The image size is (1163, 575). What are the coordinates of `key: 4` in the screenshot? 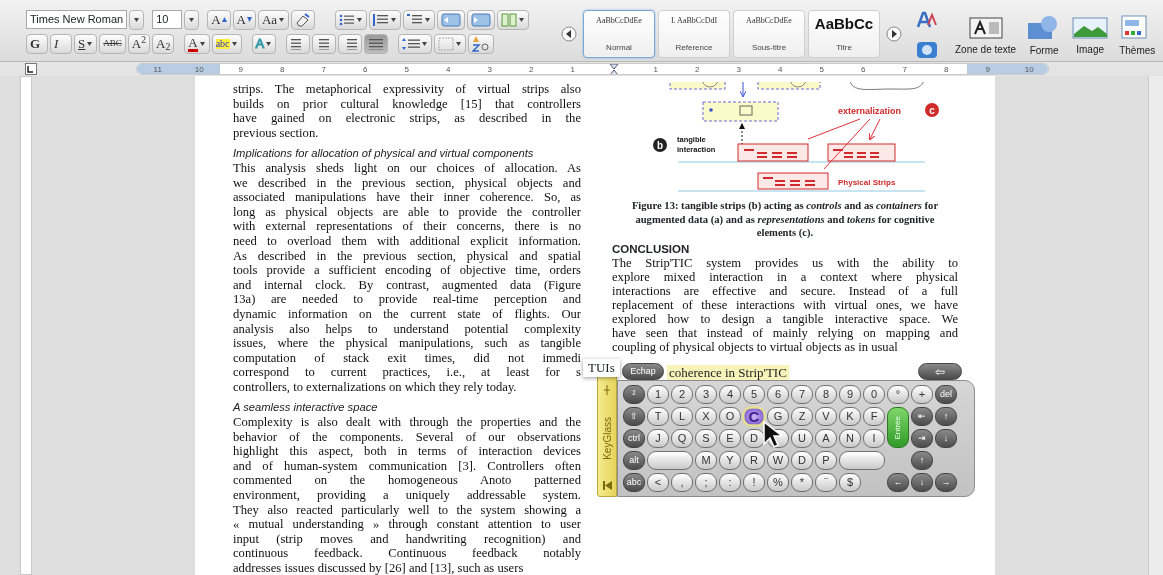 It's located at (730, 394).